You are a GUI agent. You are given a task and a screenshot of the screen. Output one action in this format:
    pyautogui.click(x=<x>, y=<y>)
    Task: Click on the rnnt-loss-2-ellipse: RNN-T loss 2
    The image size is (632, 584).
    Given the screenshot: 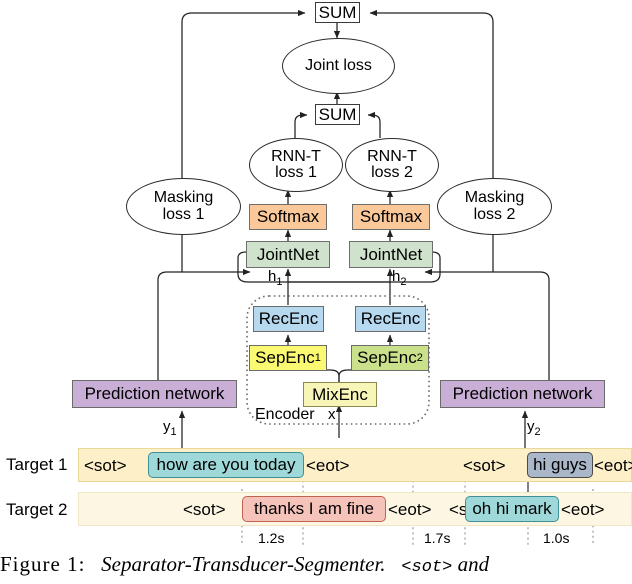 What is the action you would take?
    pyautogui.click(x=392, y=165)
    